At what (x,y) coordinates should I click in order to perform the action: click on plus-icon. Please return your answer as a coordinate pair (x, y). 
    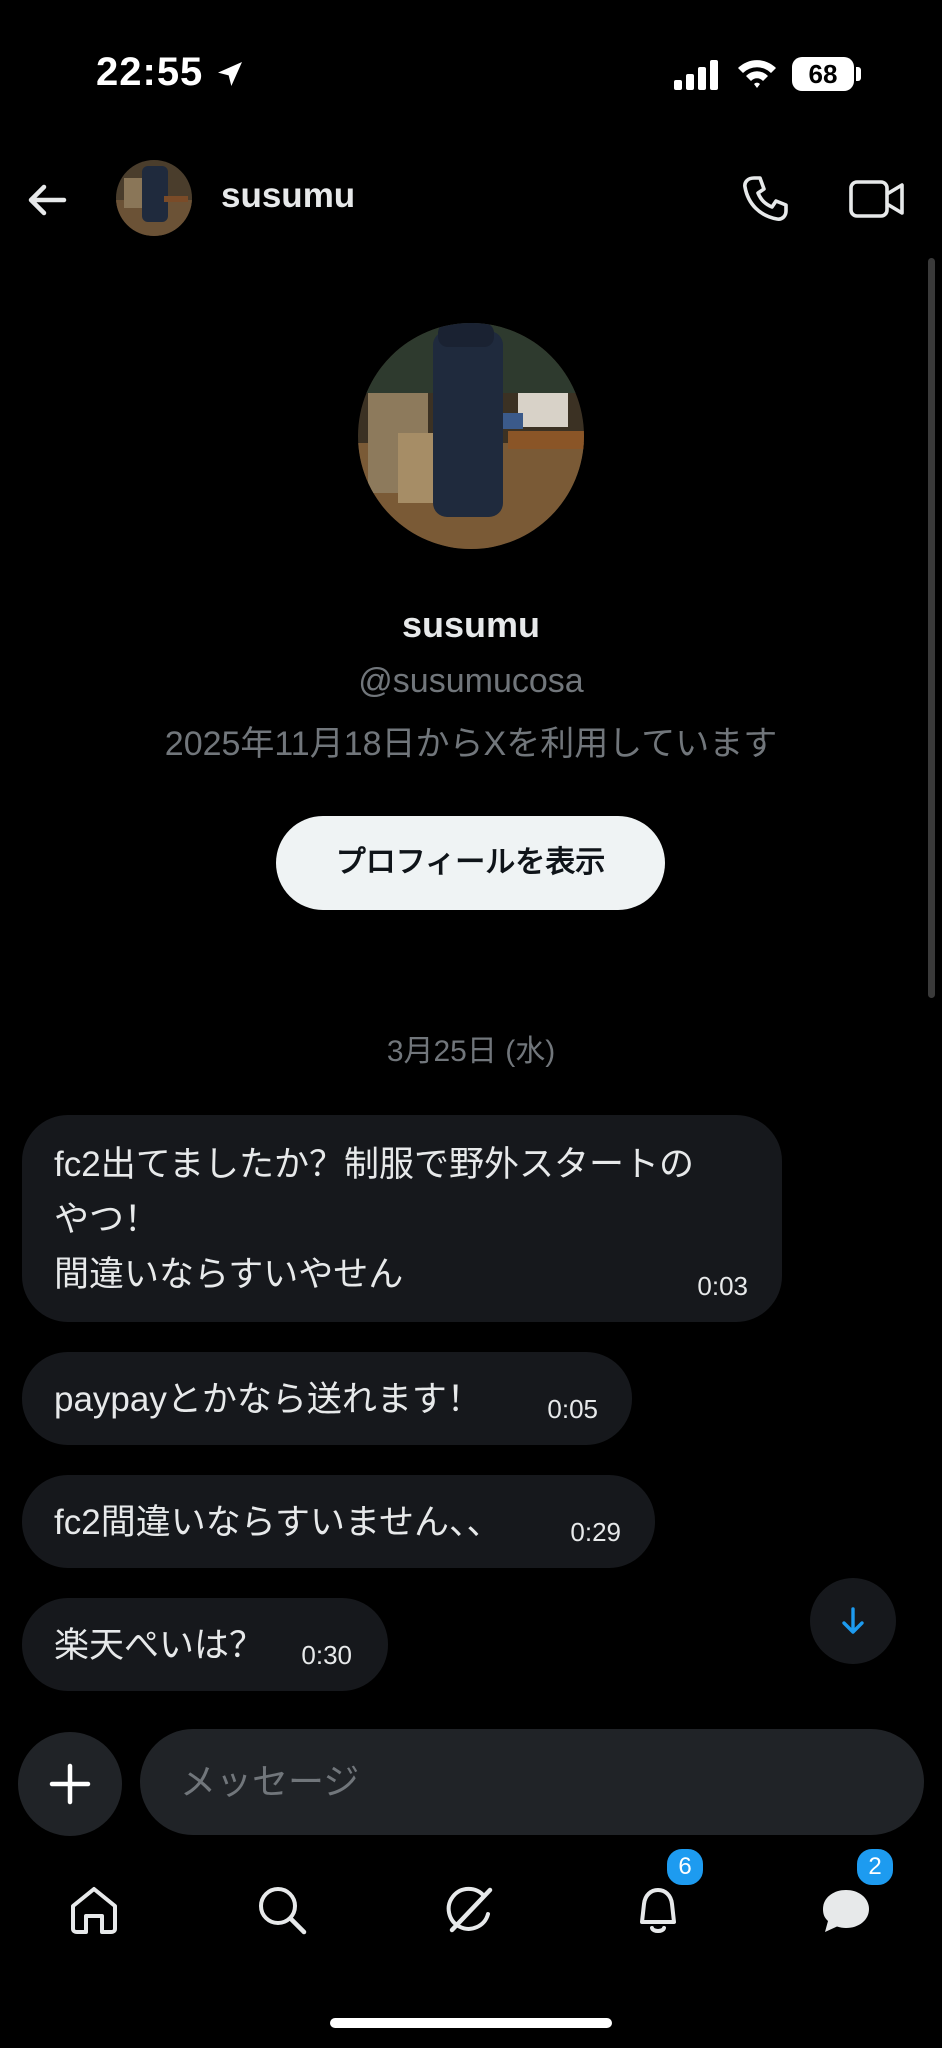
    Looking at the image, I should click on (70, 1784).